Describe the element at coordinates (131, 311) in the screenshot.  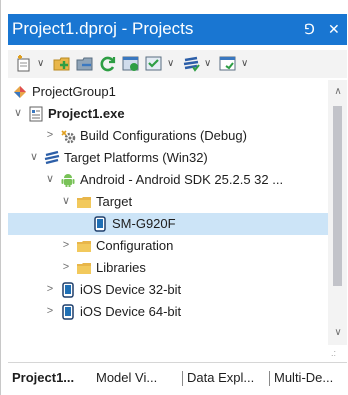
I see `tree-item-label: iOS Device 64-bit` at that location.